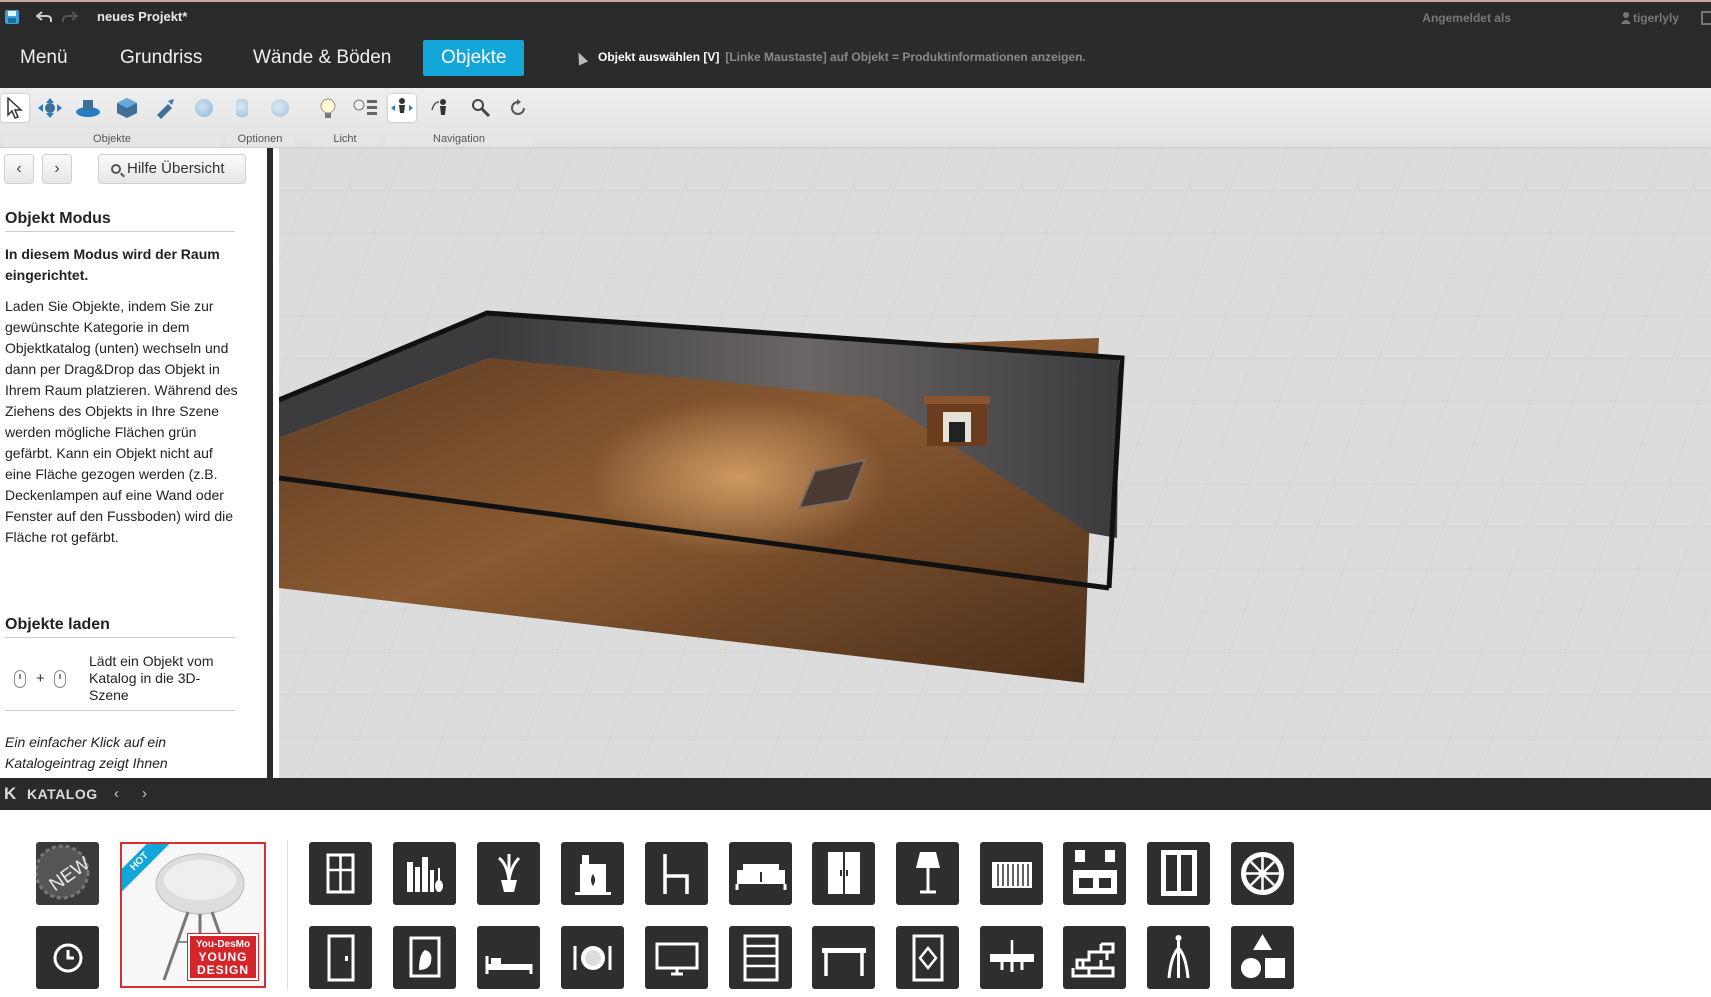 The image size is (1711, 997). What do you see at coordinates (287, 915) in the screenshot?
I see `catalog-divider` at bounding box center [287, 915].